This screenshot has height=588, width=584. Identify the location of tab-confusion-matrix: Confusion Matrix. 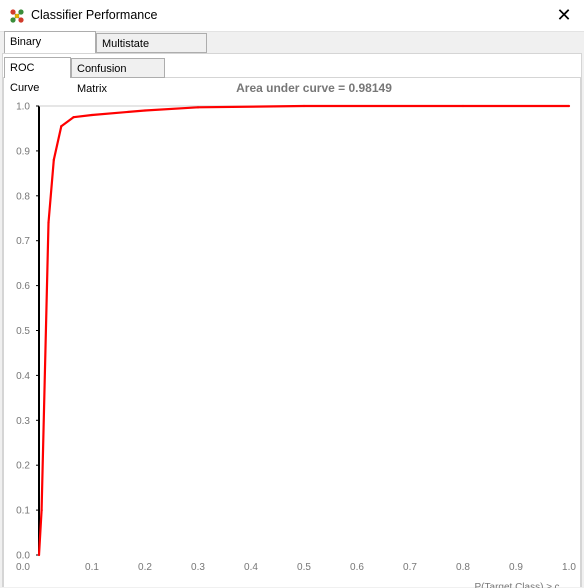
(118, 76).